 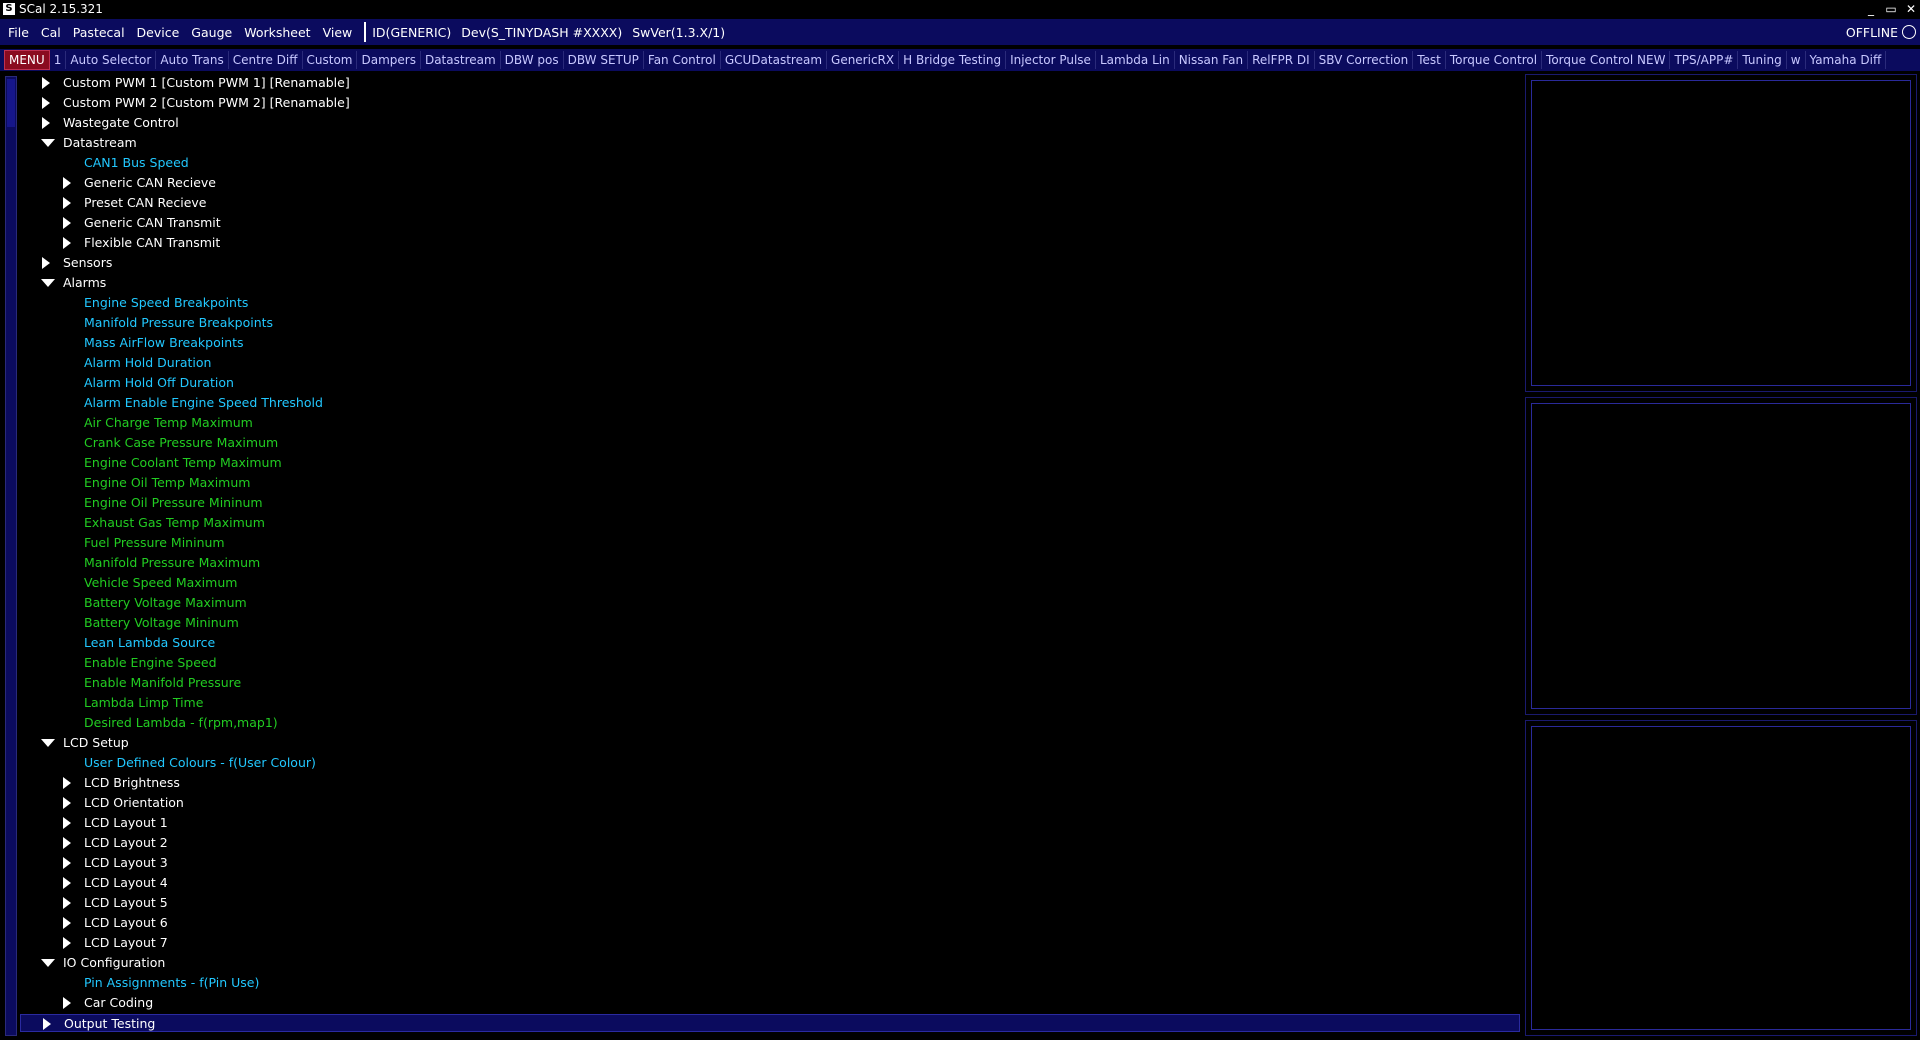 What do you see at coordinates (1364, 60) in the screenshot?
I see `worksheet-tab: SBV Correction` at bounding box center [1364, 60].